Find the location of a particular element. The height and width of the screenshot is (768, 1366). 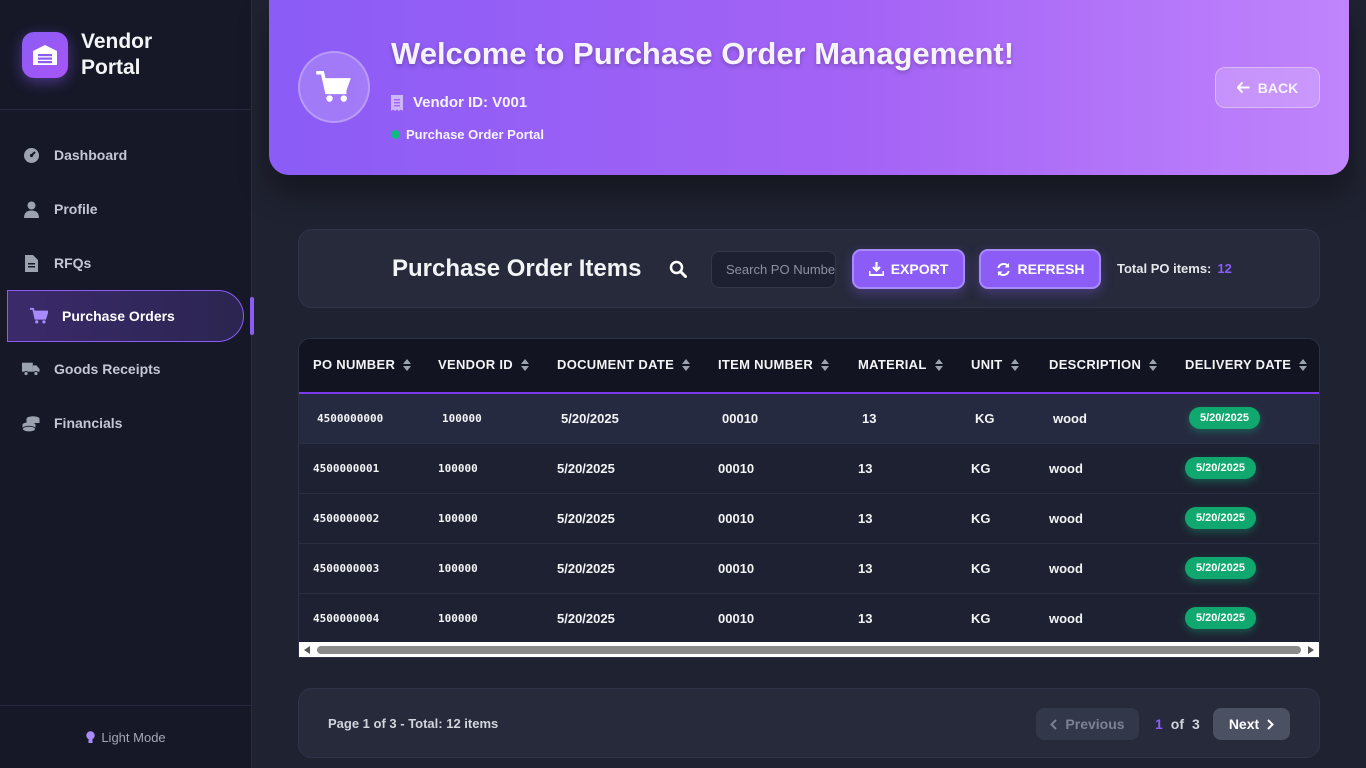

total-items-count: 12 is located at coordinates (1224, 268).